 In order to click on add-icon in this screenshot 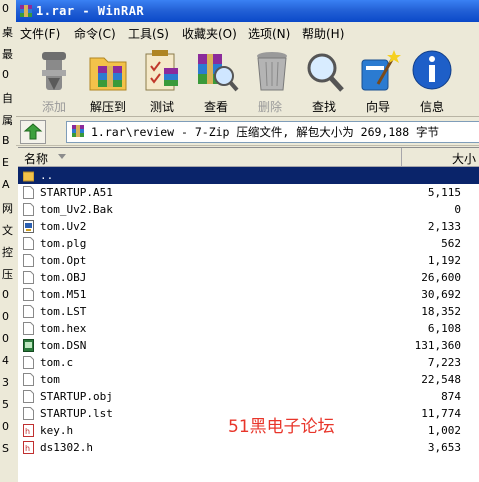, I will do `click(54, 71)`.